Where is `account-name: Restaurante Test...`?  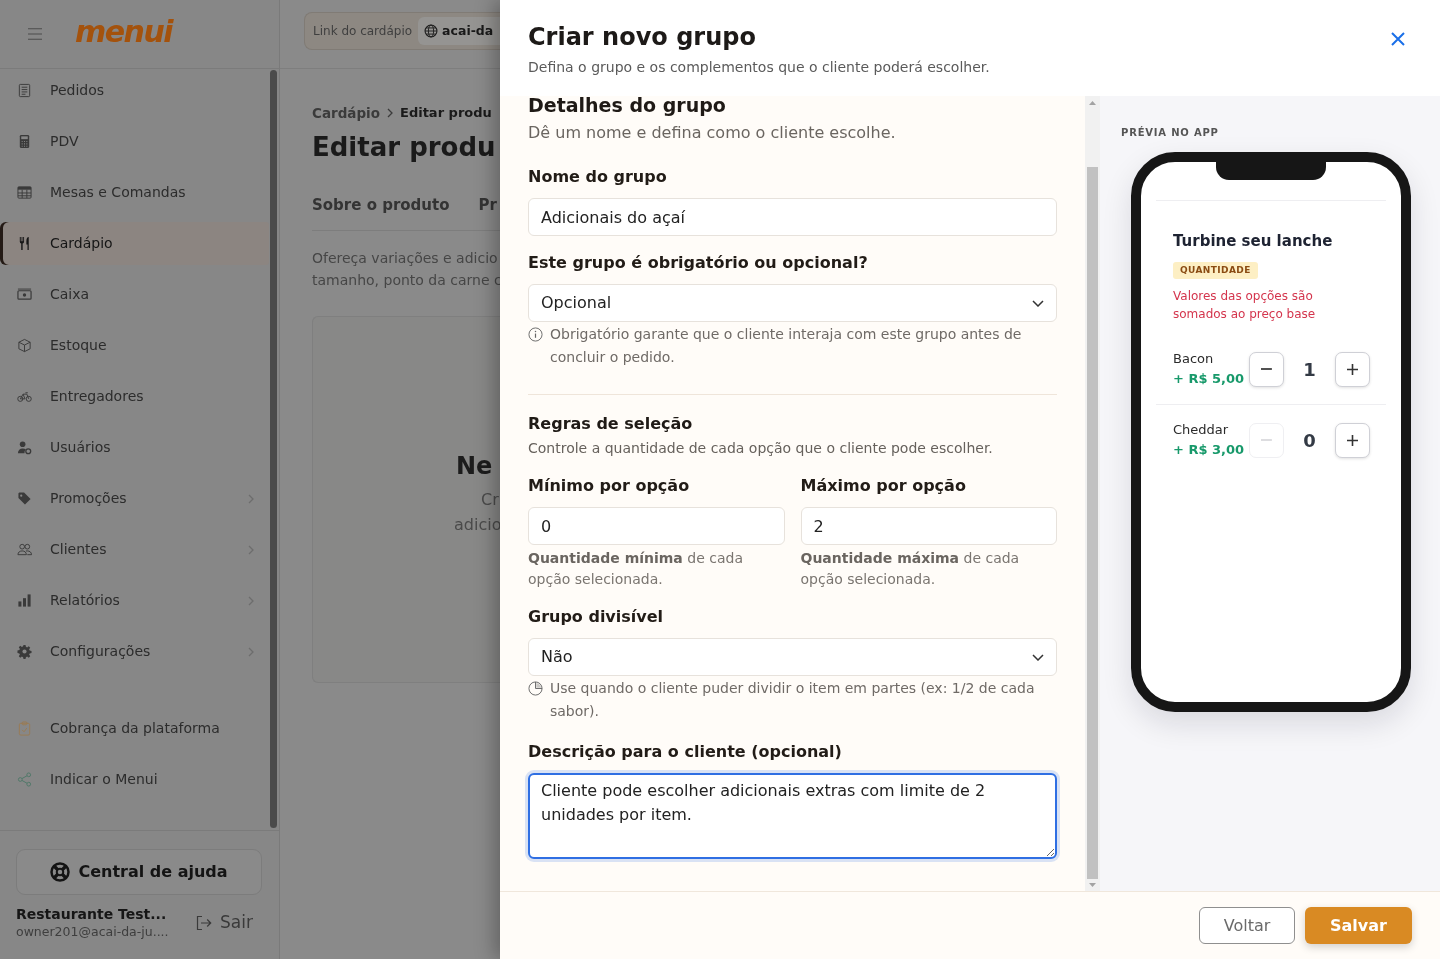
account-name: Restaurante Test... is located at coordinates (92, 914).